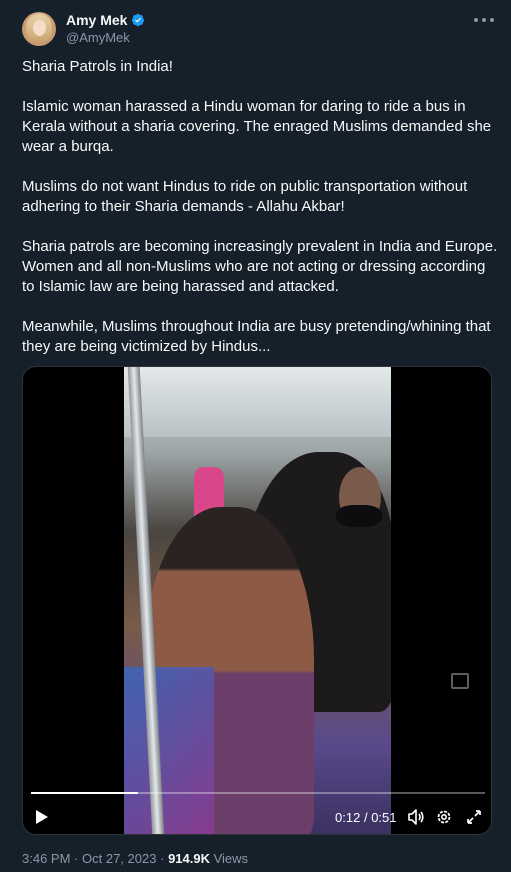 This screenshot has height=872, width=511. I want to click on tweet-paragraph: Sharia Patrols in India!, so click(97, 66).